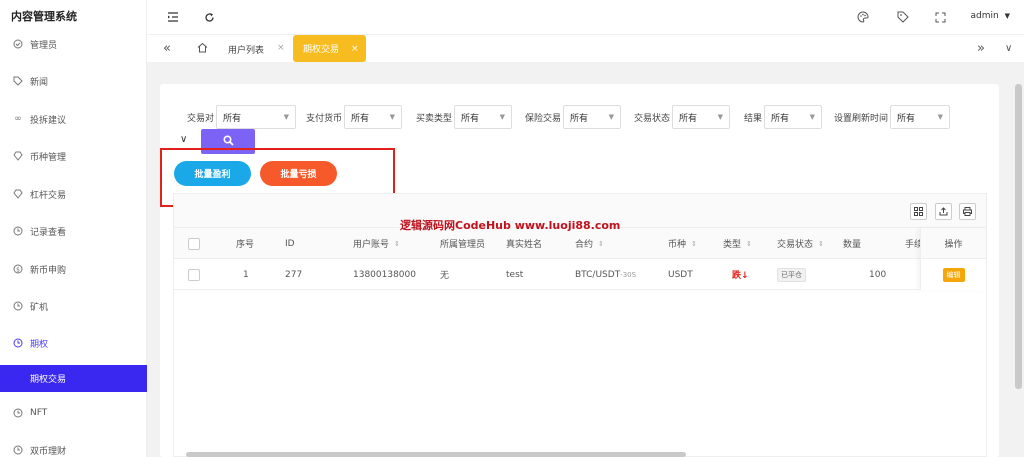  Describe the element at coordinates (967, 211) in the screenshot. I see `print-icon` at that location.